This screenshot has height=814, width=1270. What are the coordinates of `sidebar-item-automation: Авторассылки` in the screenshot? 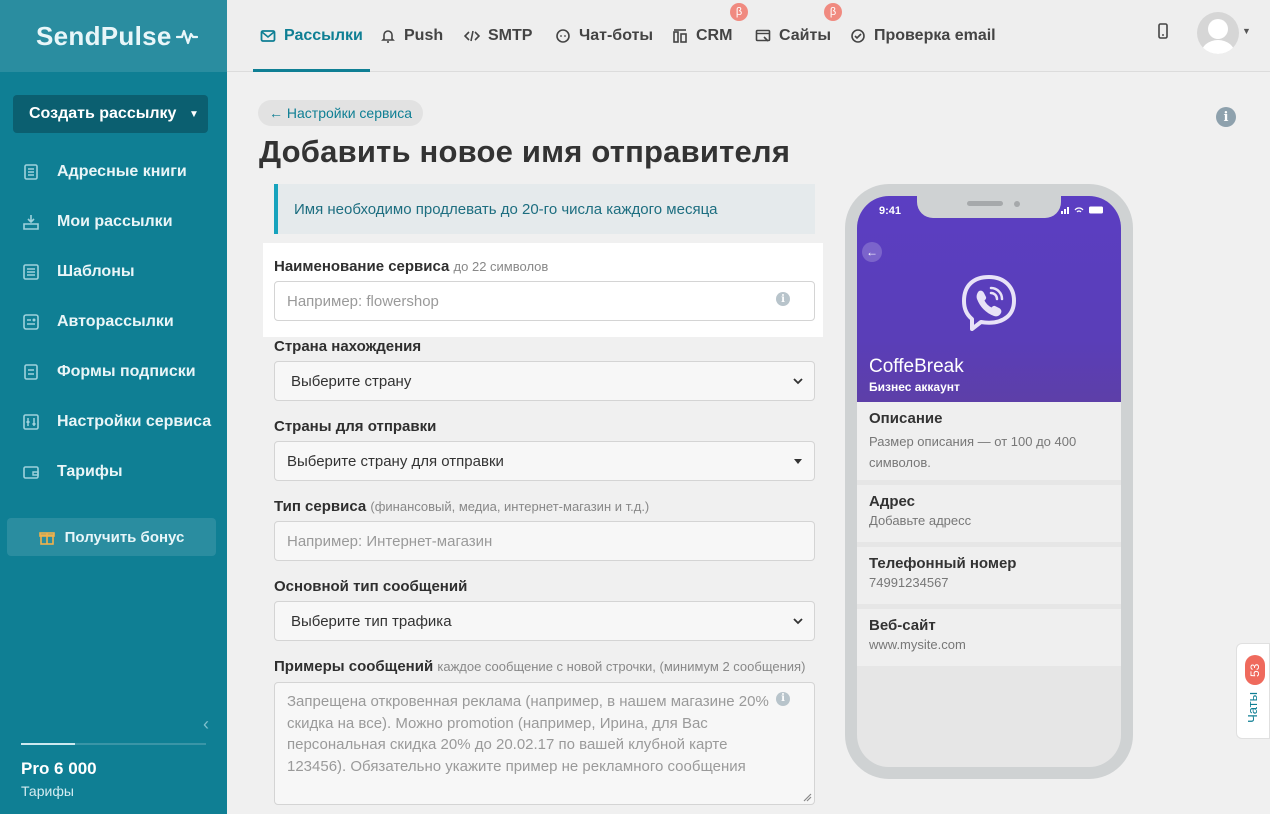 It's located at (113, 322).